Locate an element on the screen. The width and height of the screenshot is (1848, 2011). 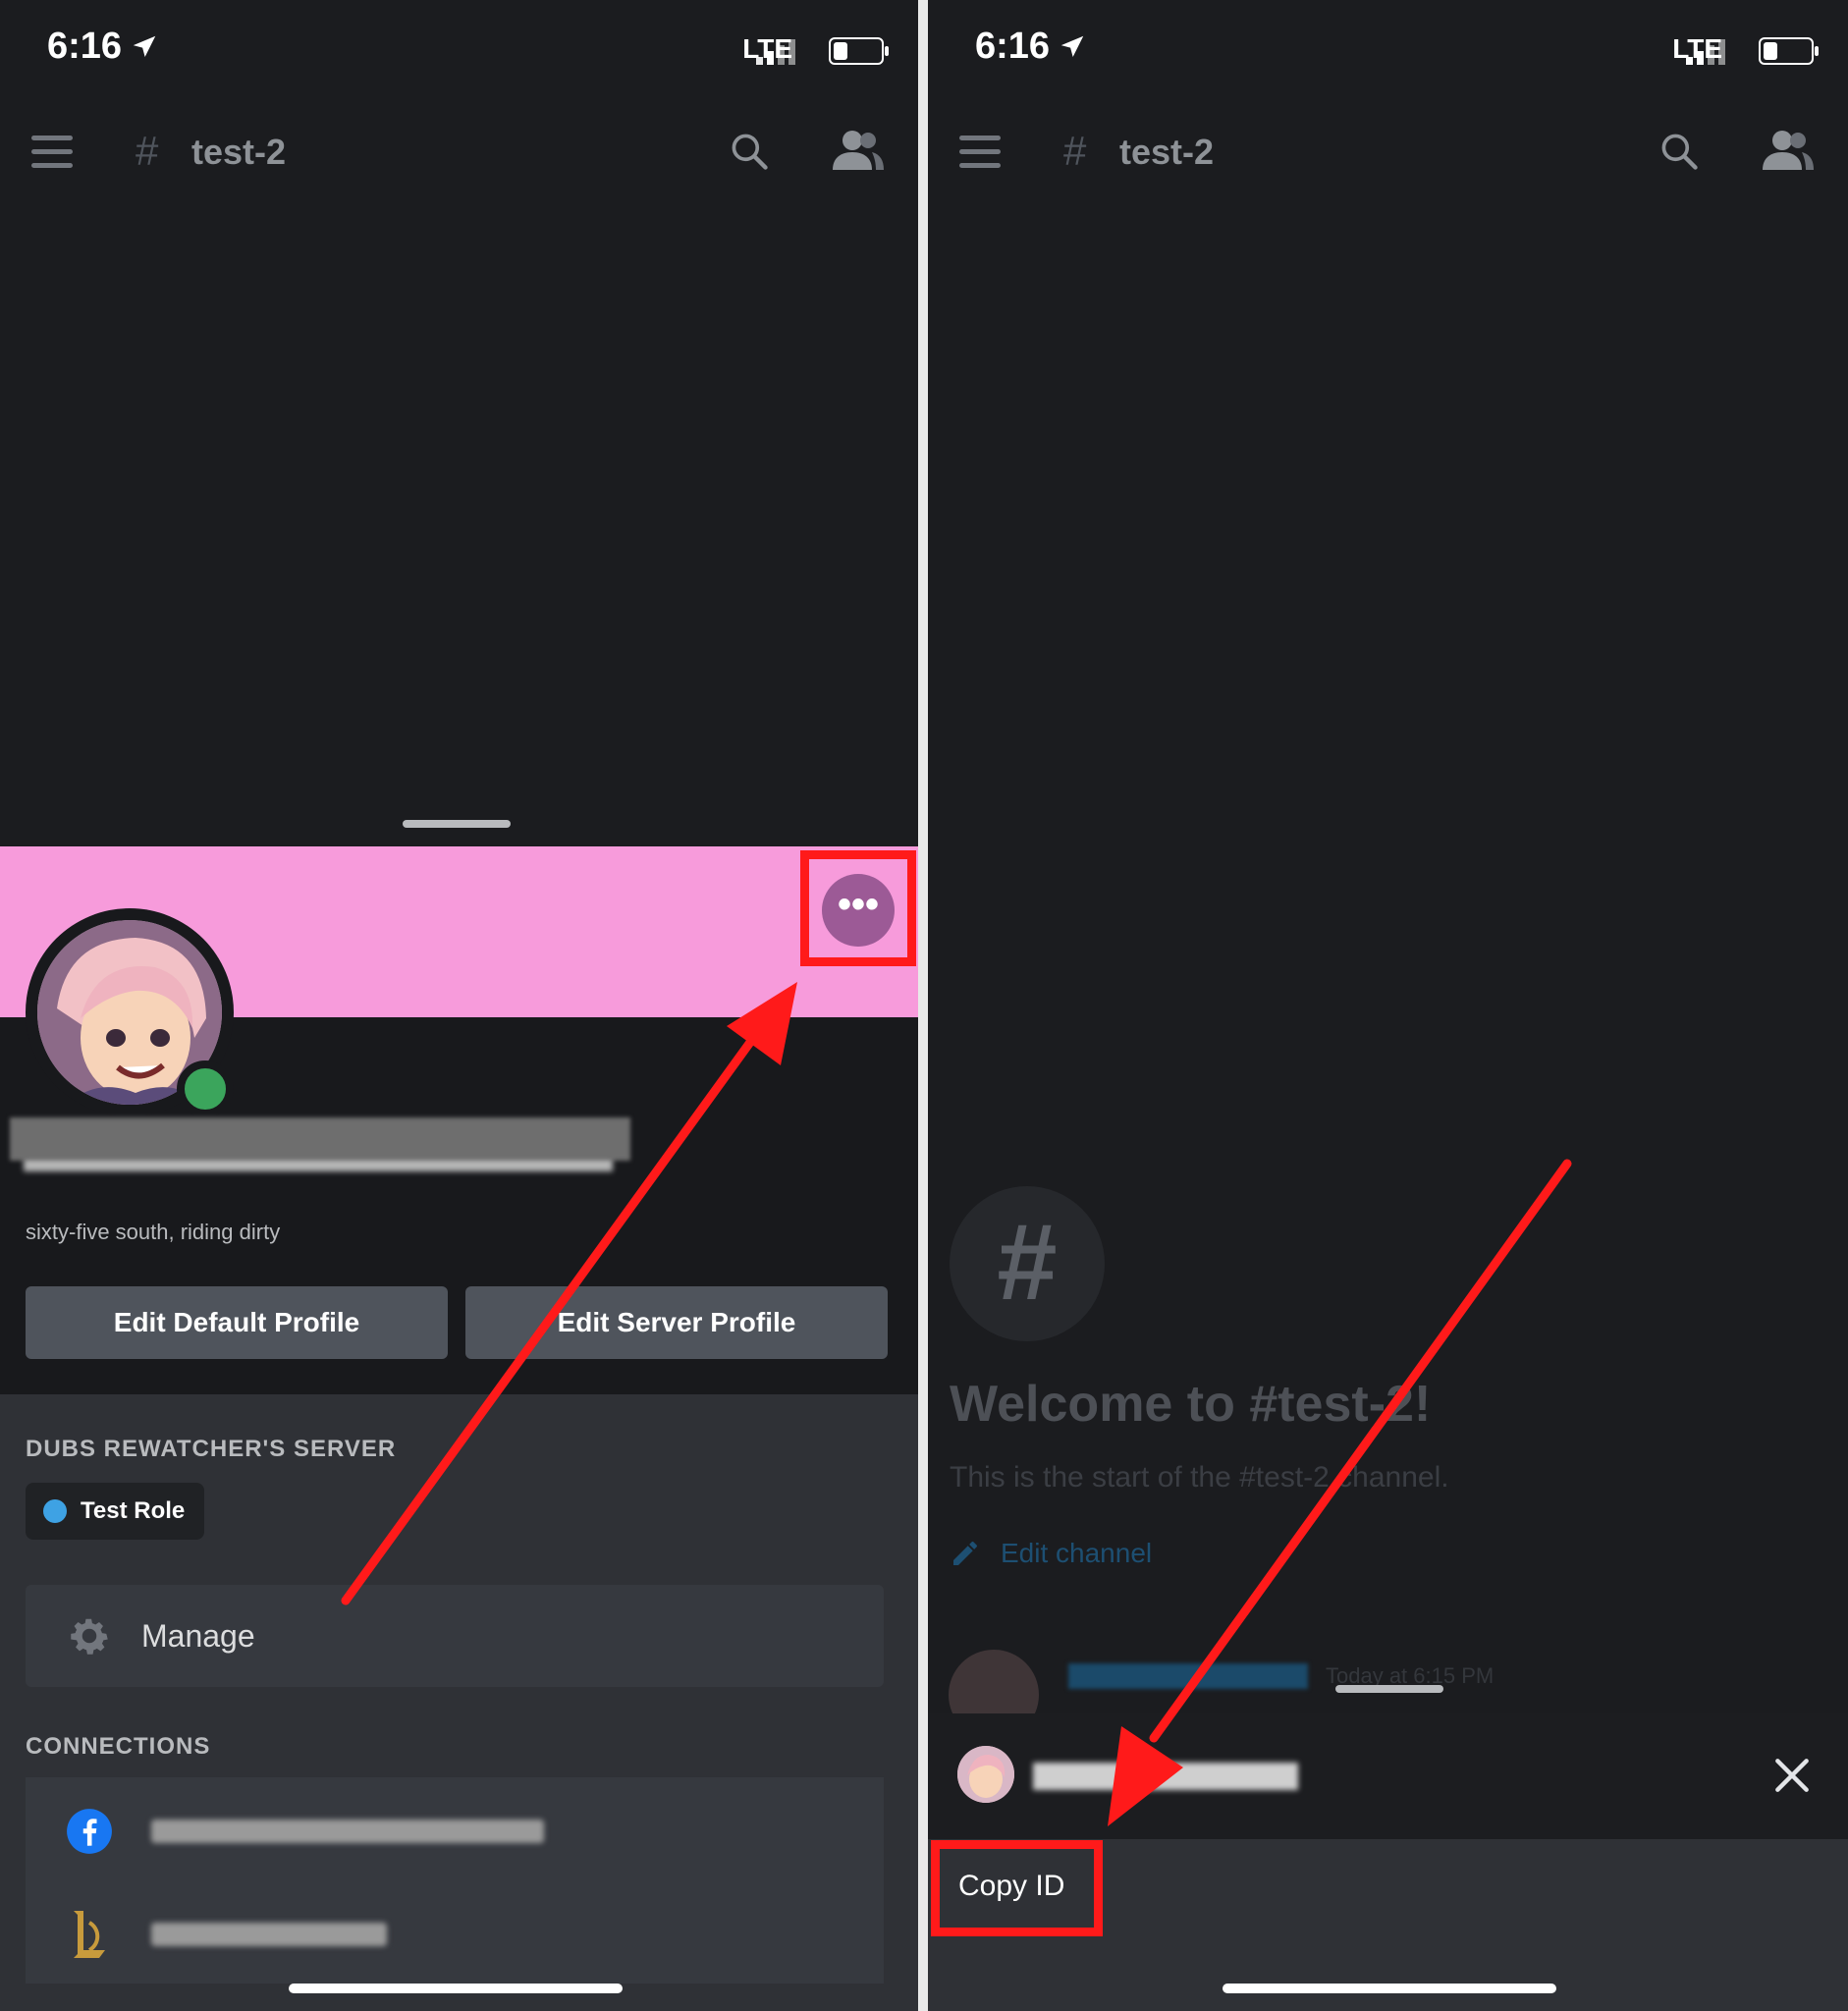
league-icon is located at coordinates (90, 1934).